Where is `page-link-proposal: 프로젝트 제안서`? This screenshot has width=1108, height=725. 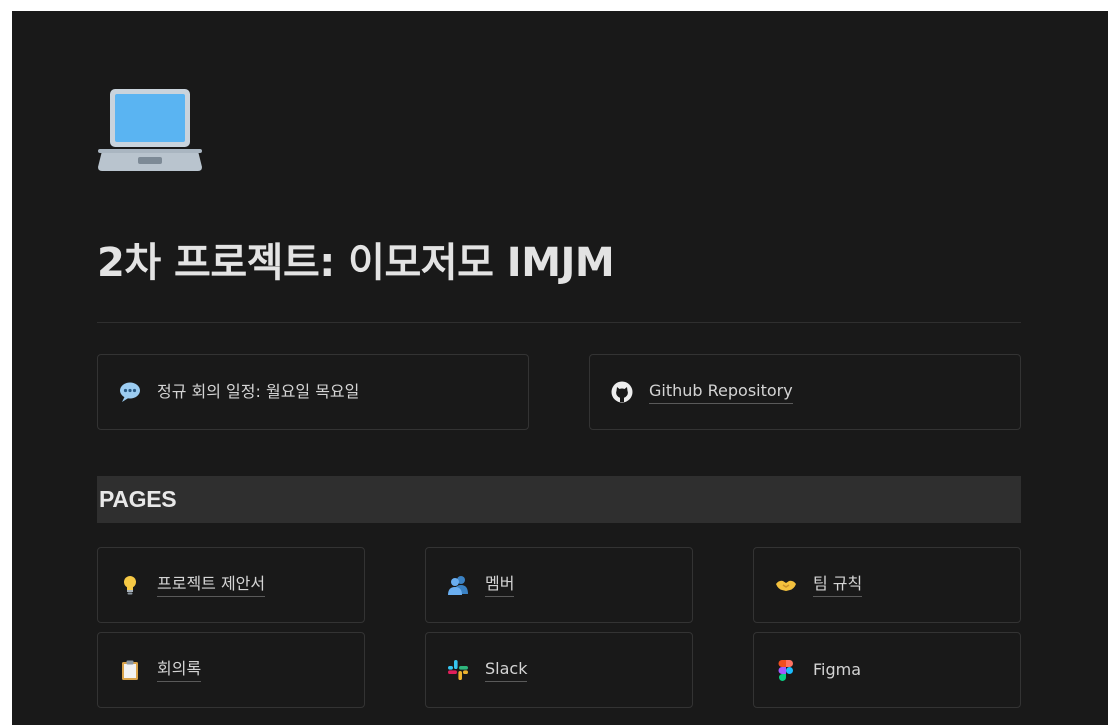
page-link-proposal: 프로젝트 제안서 is located at coordinates (231, 585).